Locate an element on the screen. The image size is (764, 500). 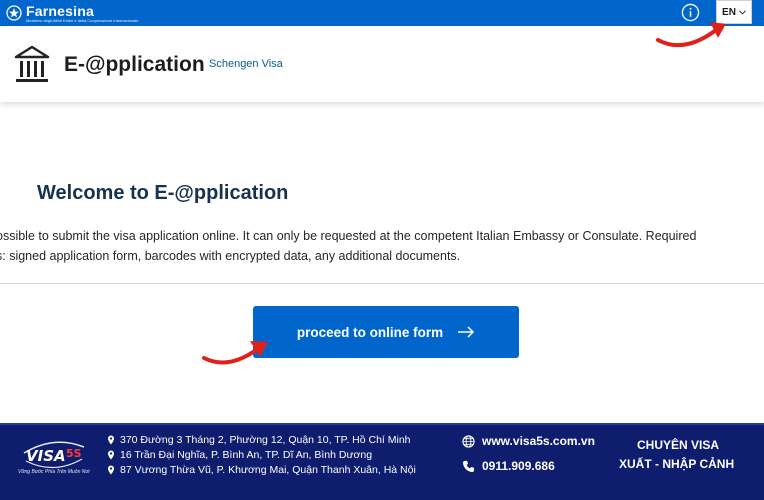
proceed-button-label: proceed to online form is located at coordinates (370, 332).